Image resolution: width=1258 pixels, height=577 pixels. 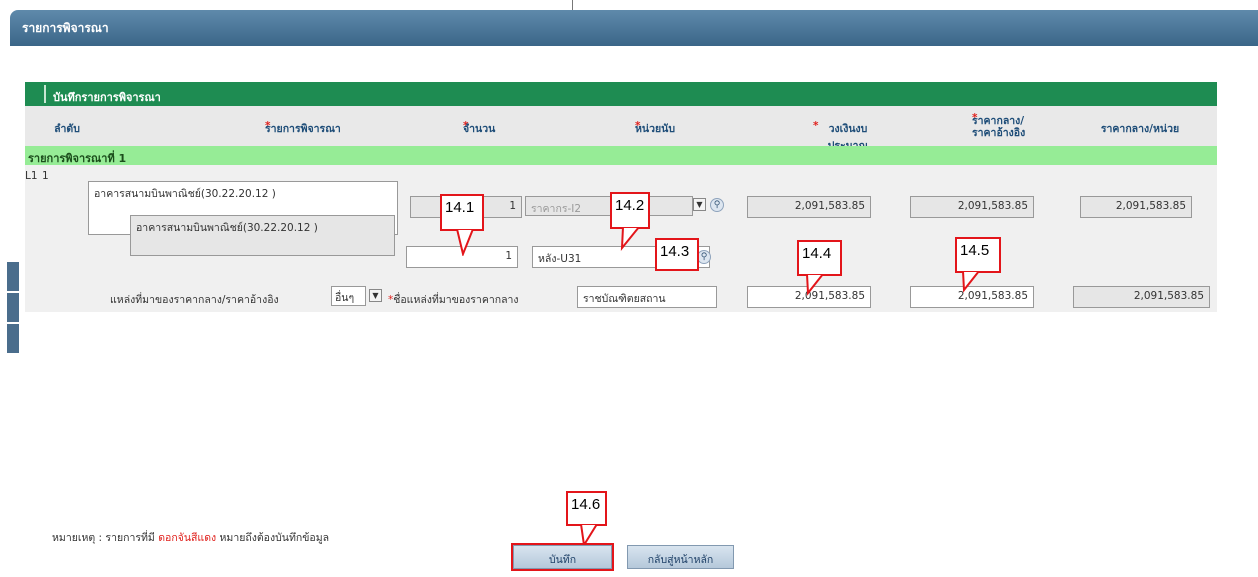 I want to click on section-row: รายการพิจารณาที่ 1, so click(x=621, y=155).